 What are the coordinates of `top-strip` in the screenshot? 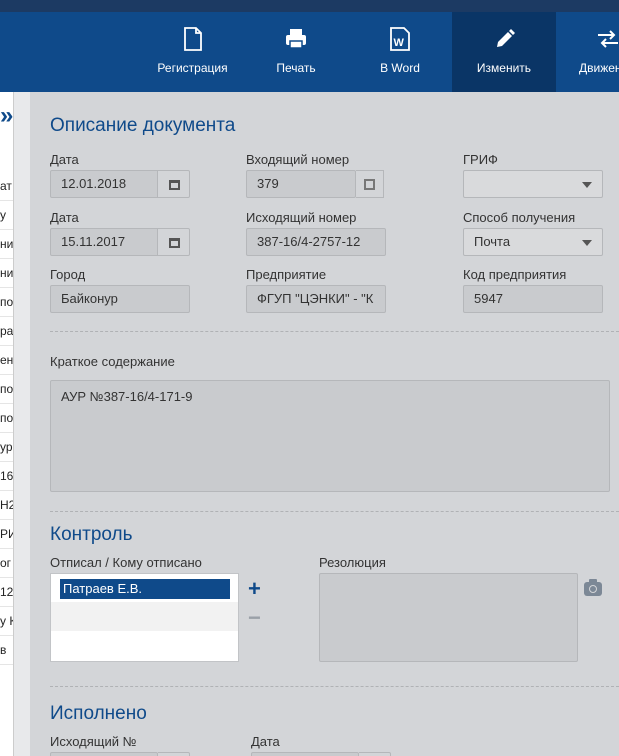 It's located at (309, 6).